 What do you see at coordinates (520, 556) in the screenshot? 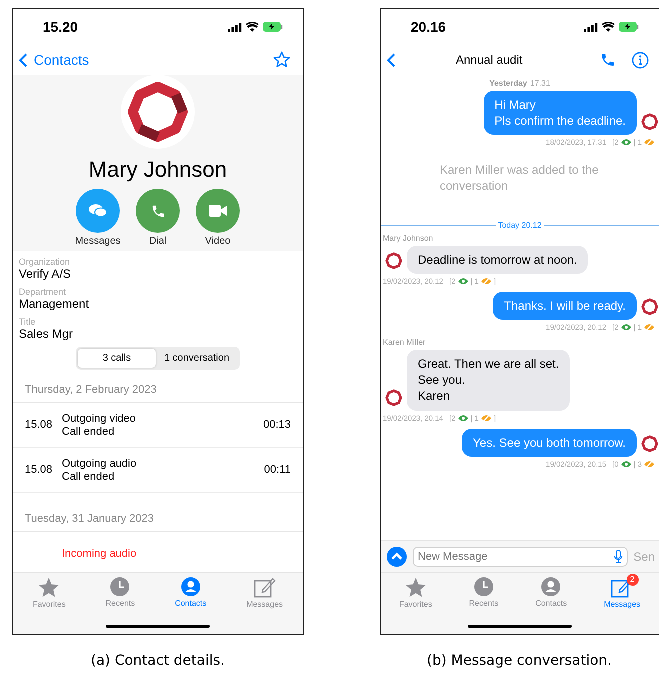
I see `message-input-field: New Message` at bounding box center [520, 556].